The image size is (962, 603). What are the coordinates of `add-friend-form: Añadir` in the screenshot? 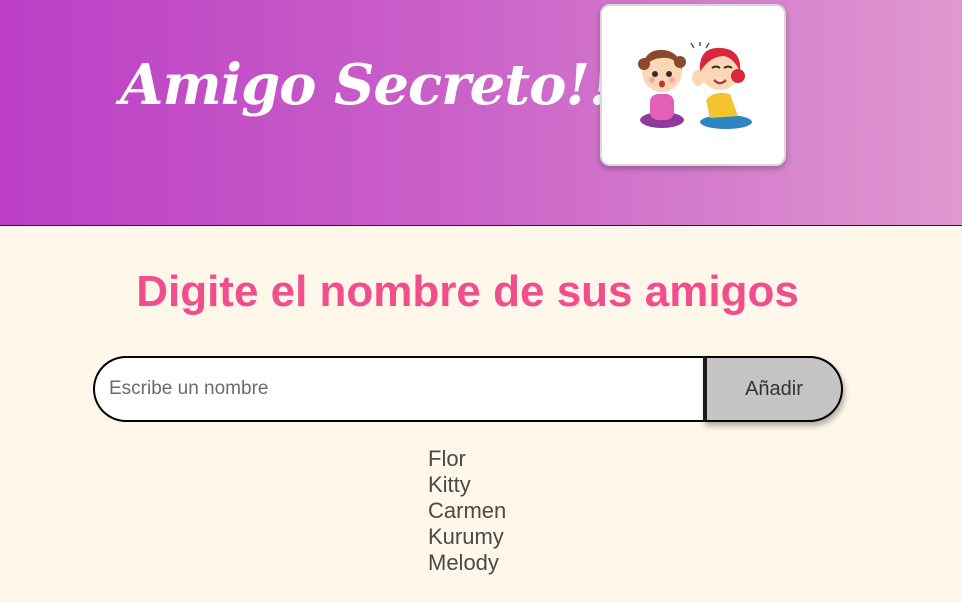 It's located at (468, 389).